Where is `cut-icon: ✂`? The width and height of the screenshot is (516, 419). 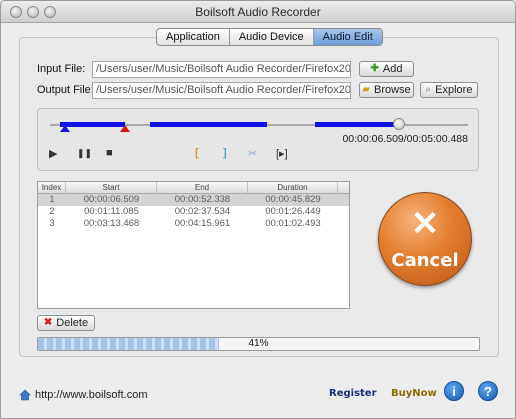 cut-icon: ✂ is located at coordinates (252, 153).